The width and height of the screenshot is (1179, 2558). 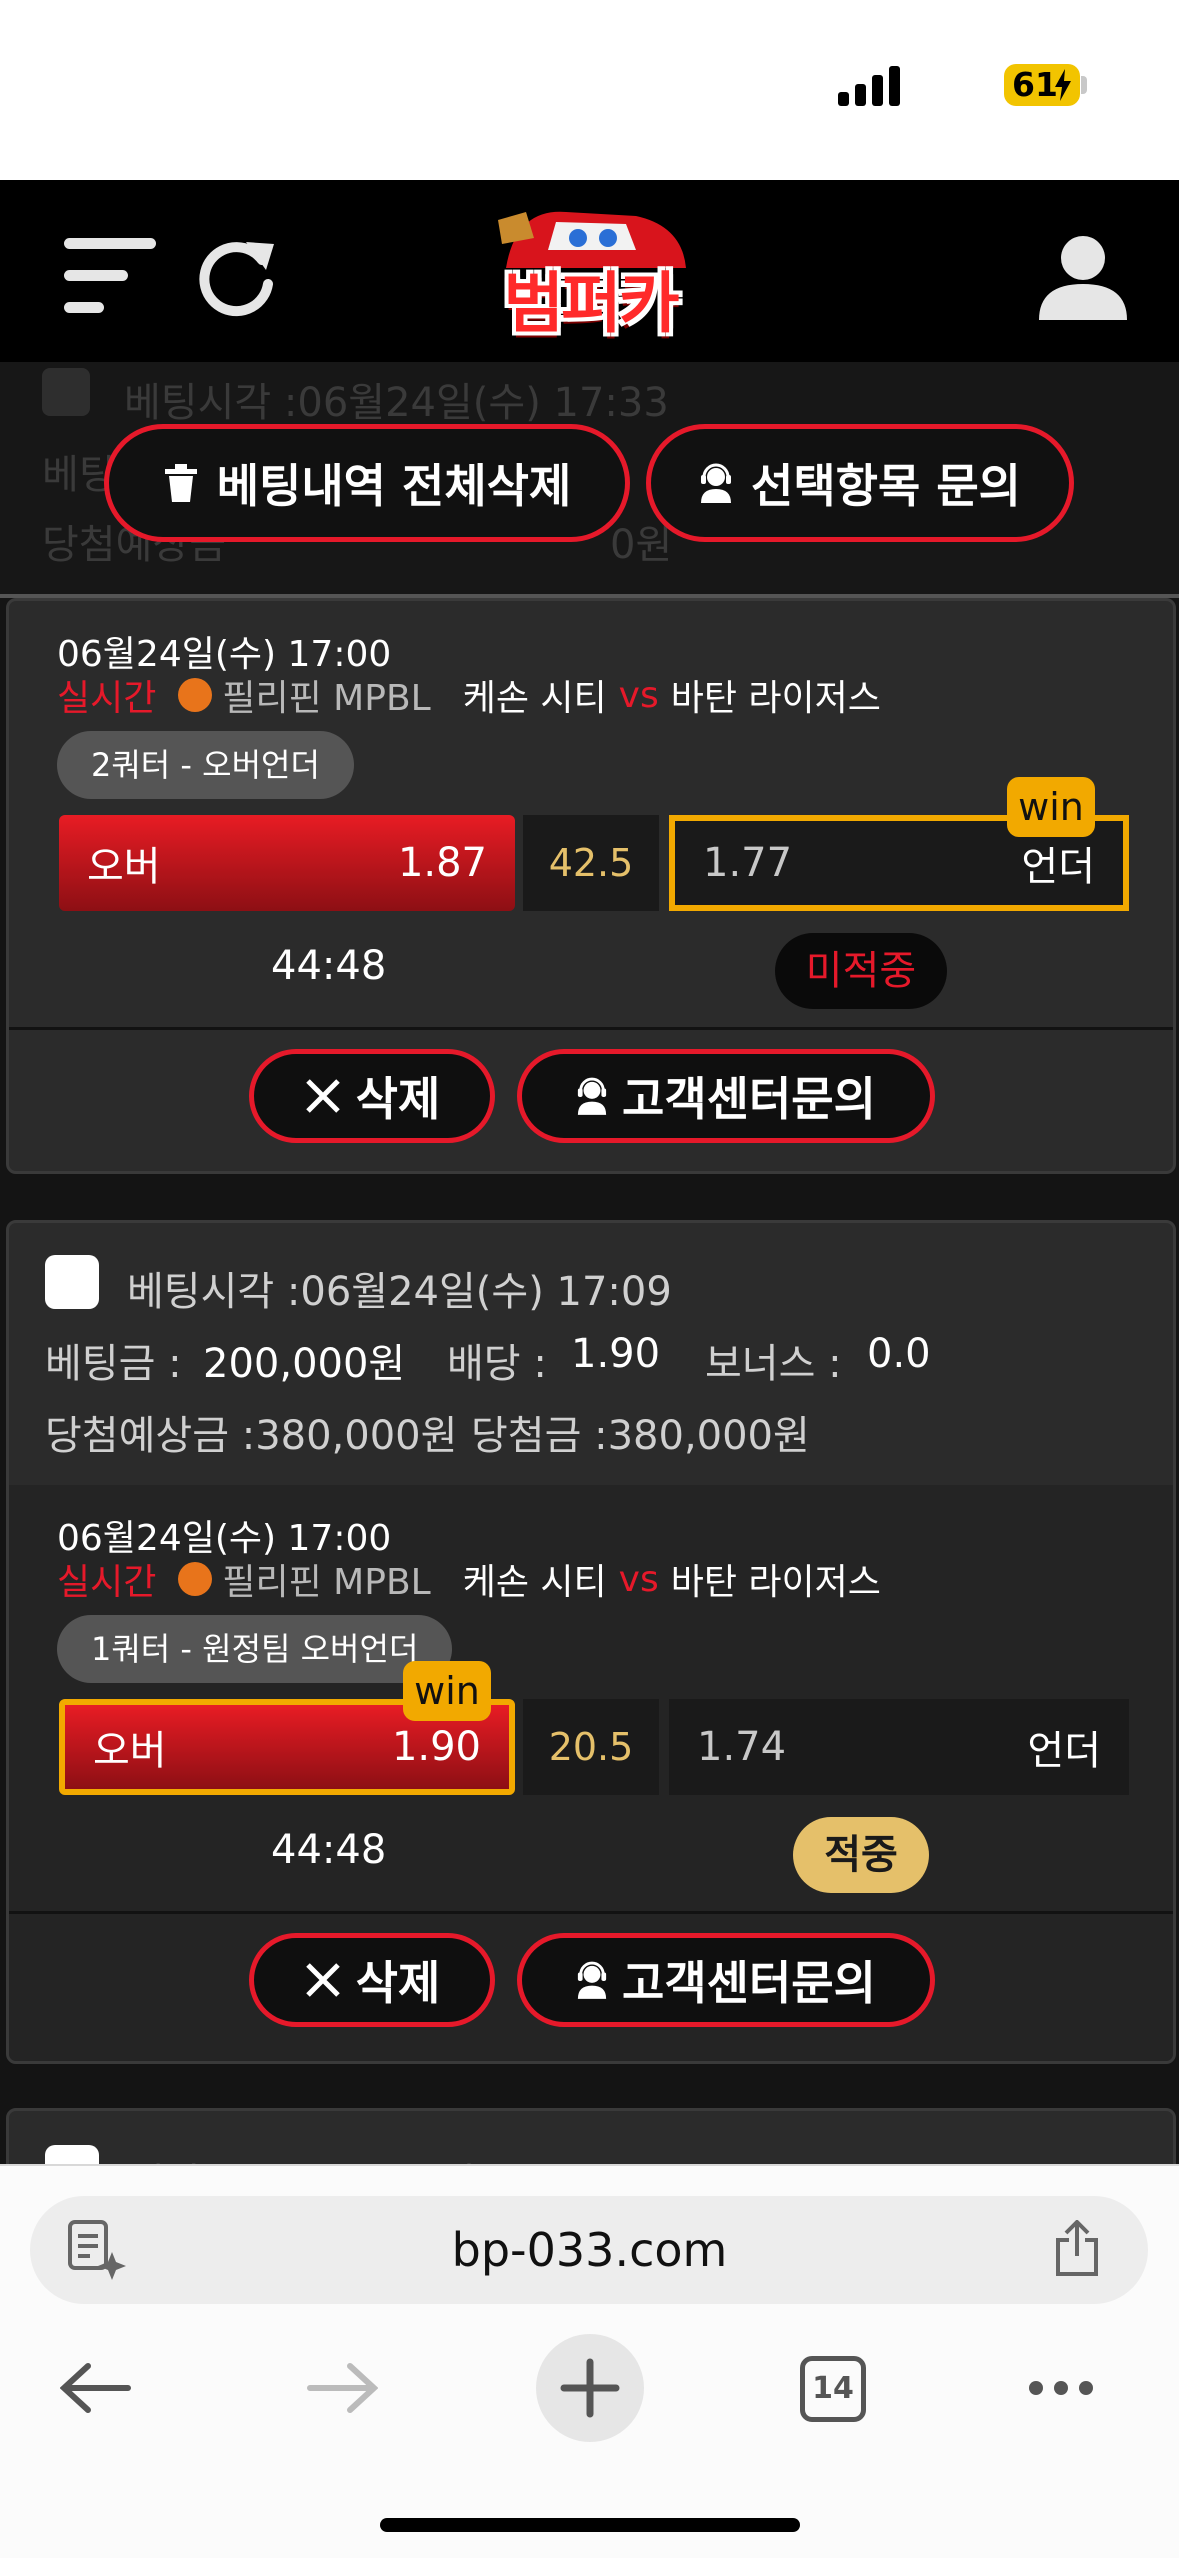 I want to click on tabs-button: 14, so click(x=833, y=2389).